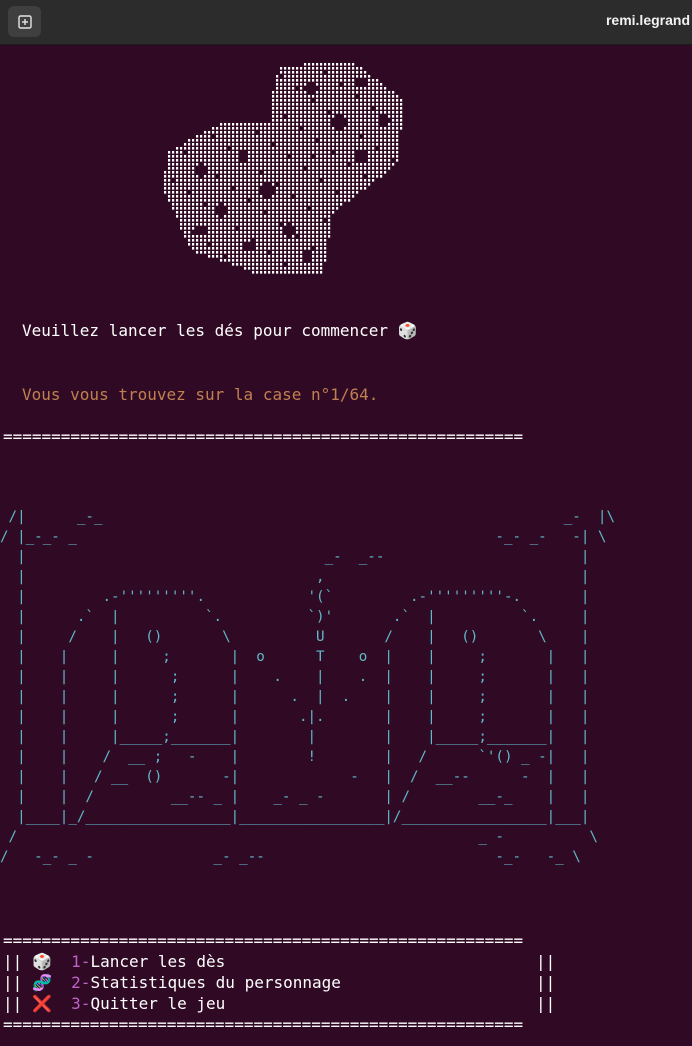 Image resolution: width=692 pixels, height=1046 pixels. I want to click on menu-item-stats: || 🧬 2-Statistiques du personnage ||, so click(279, 982).